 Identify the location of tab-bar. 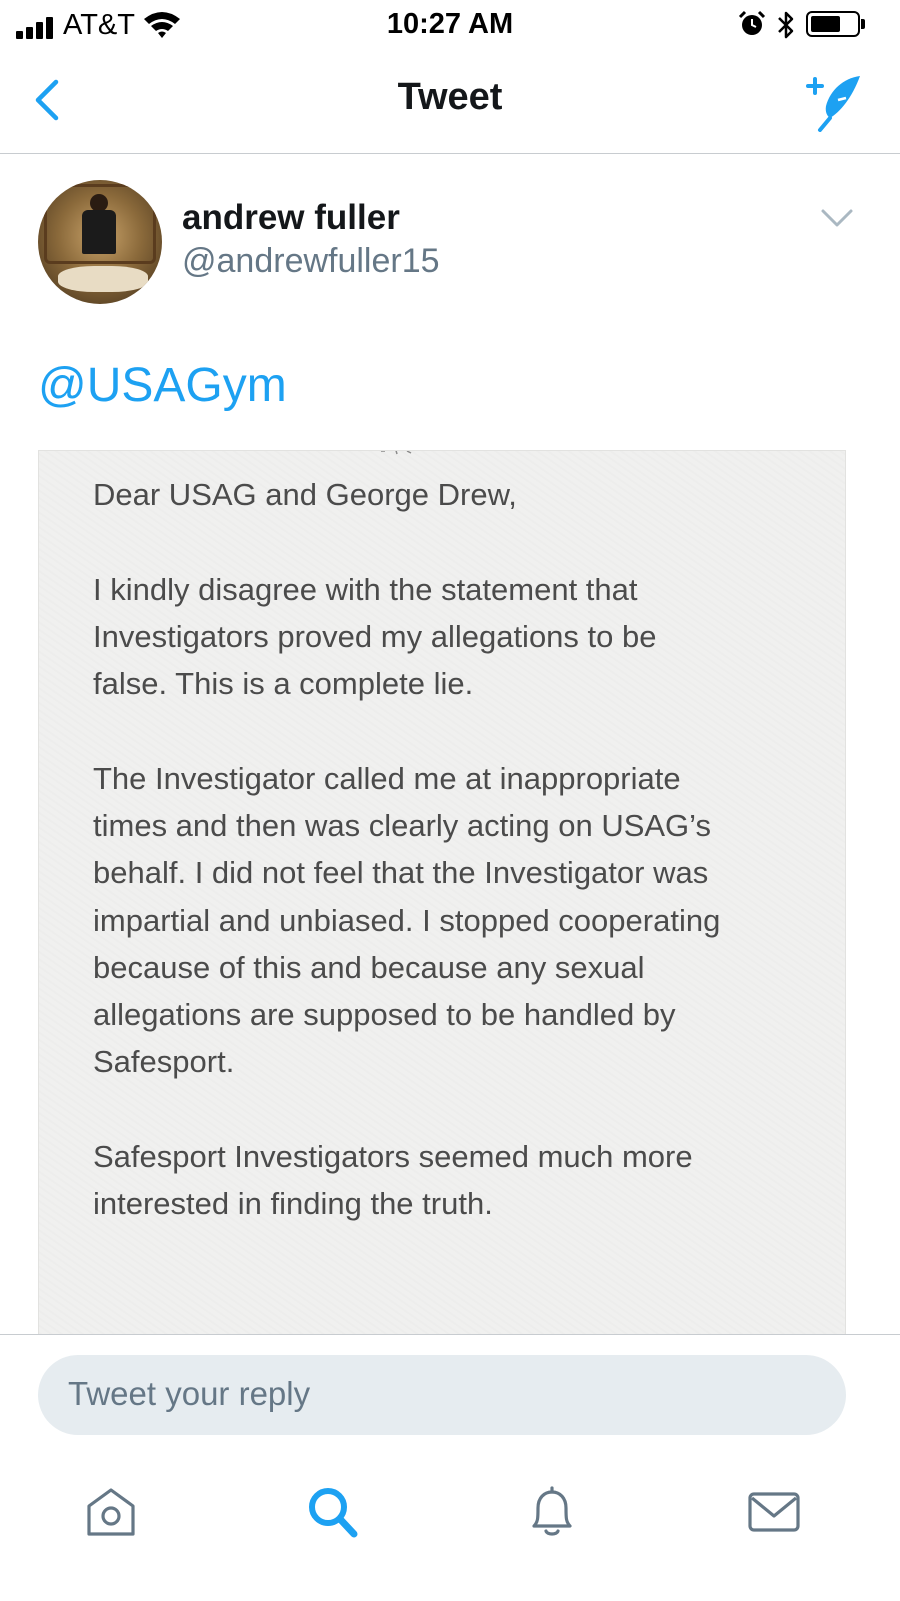
(450, 1524).